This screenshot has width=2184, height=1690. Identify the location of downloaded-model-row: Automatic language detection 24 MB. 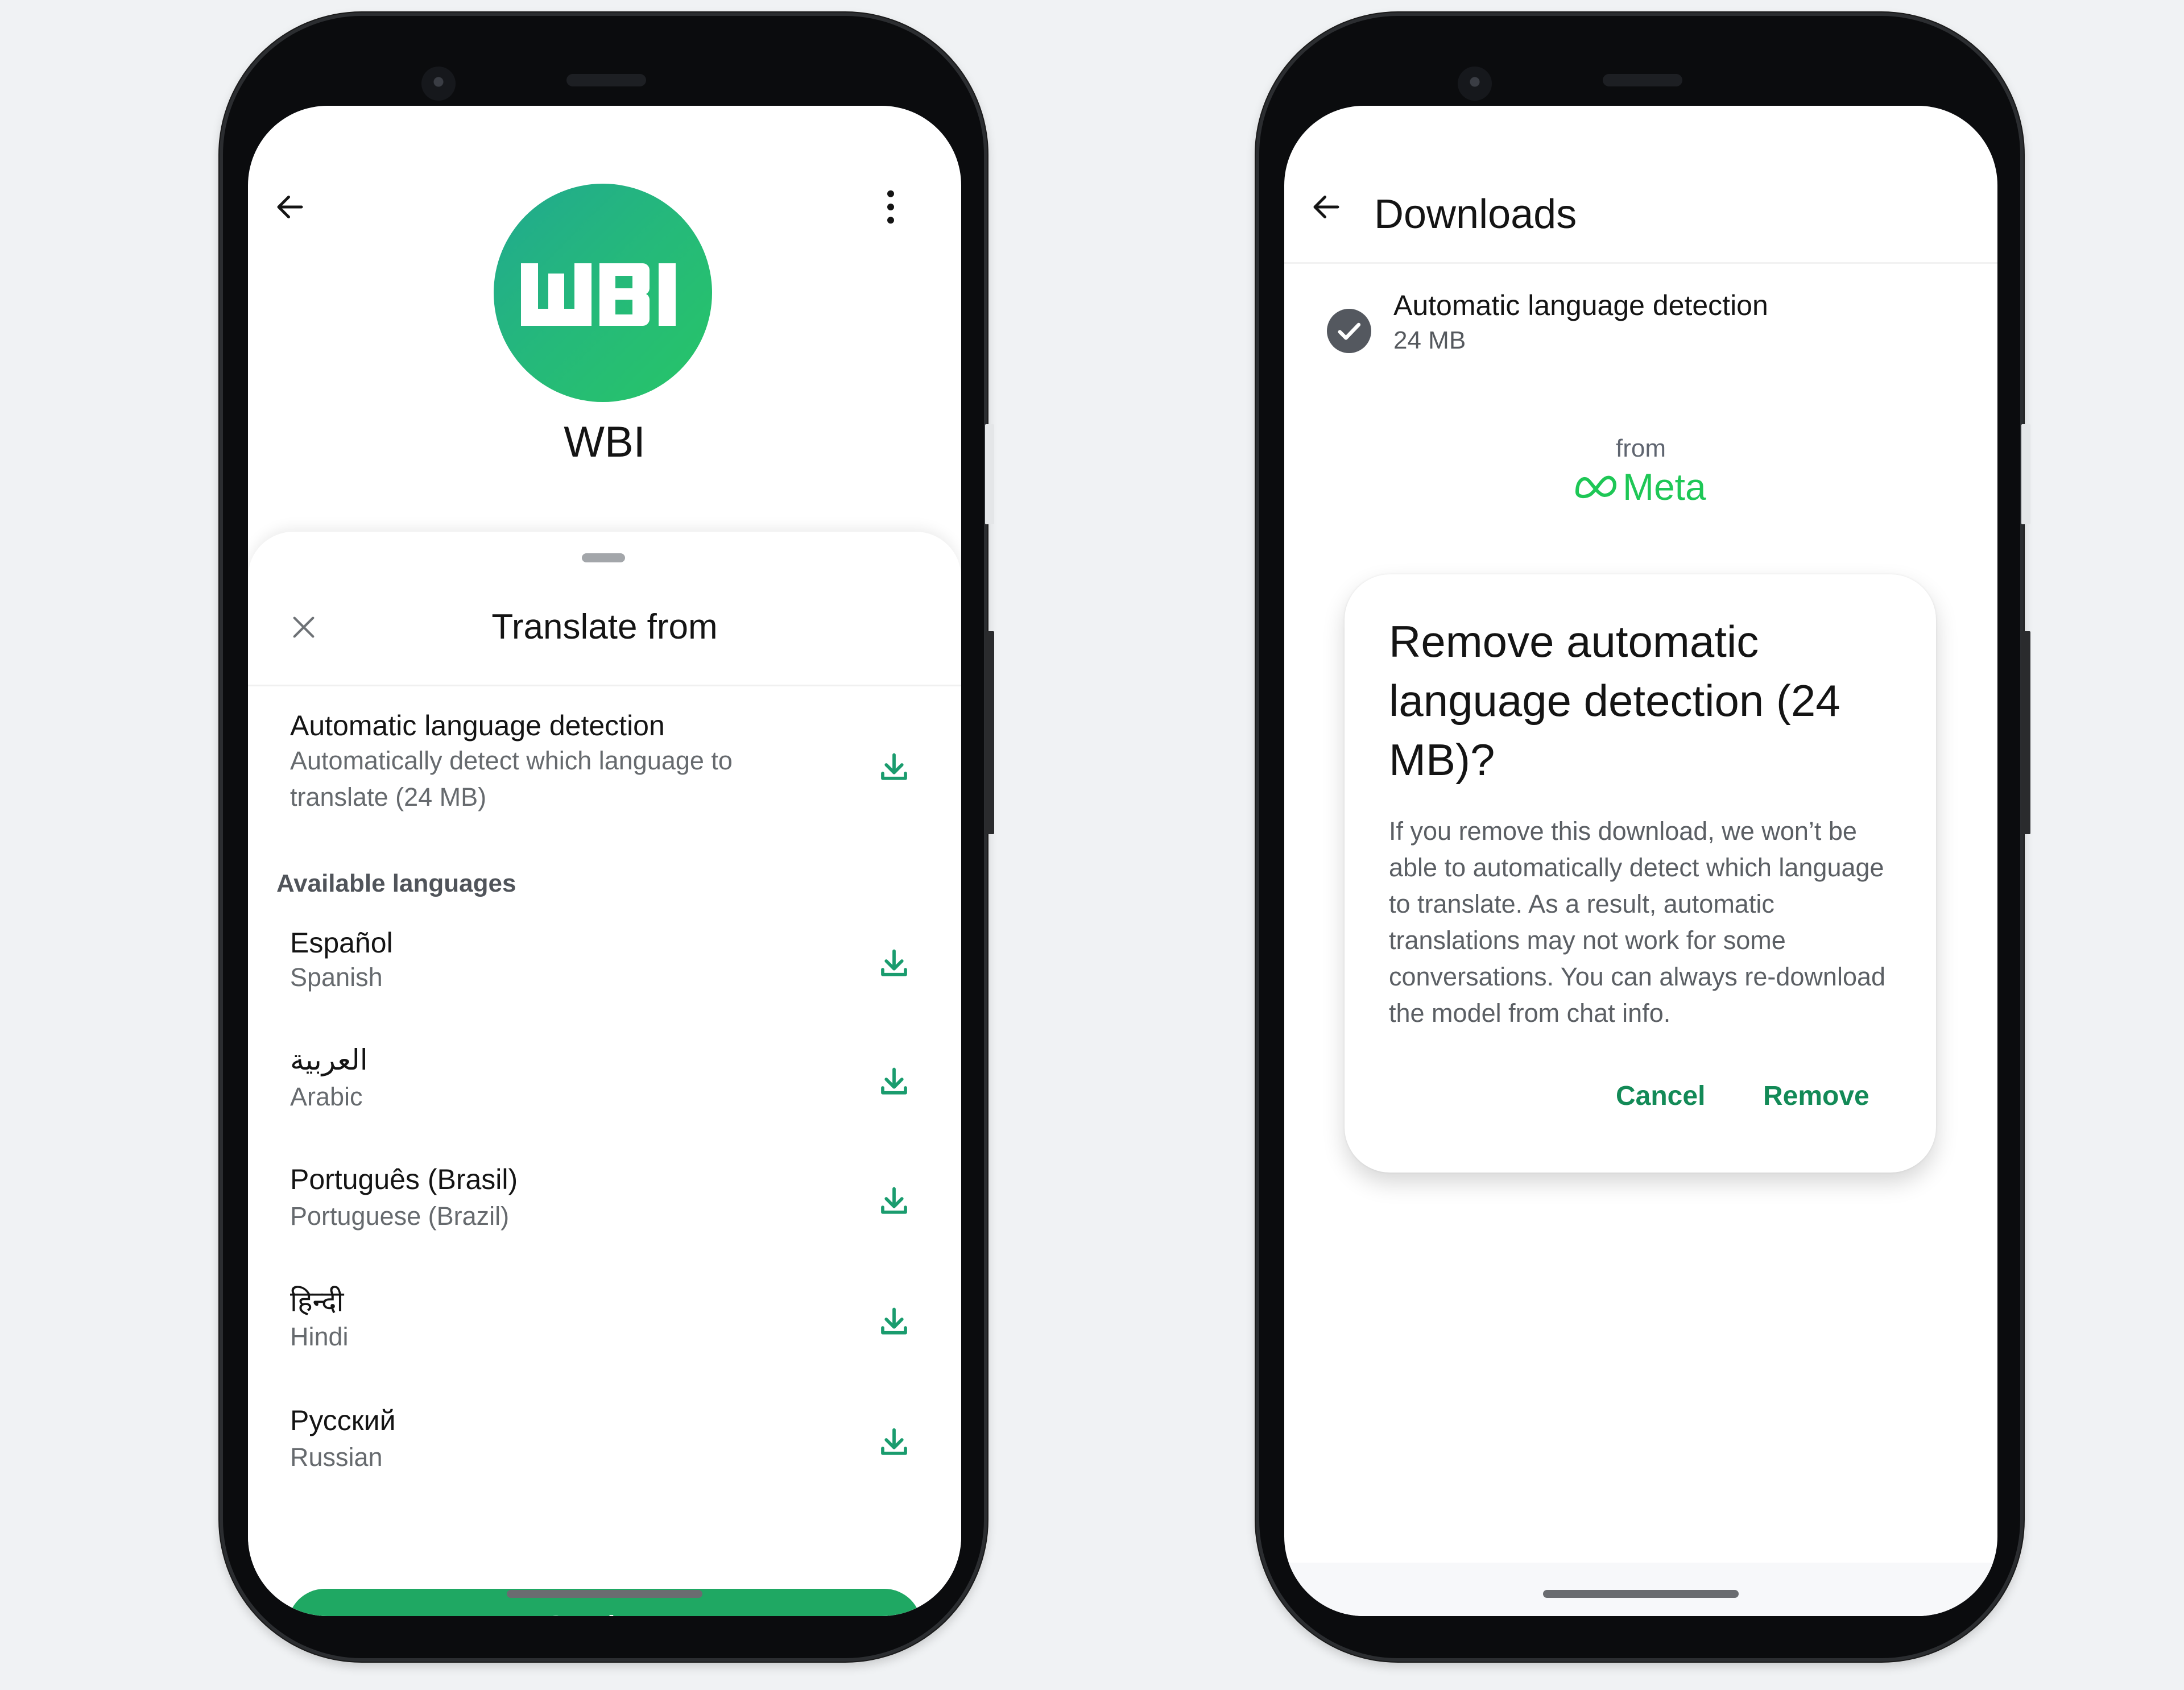
(1640, 325).